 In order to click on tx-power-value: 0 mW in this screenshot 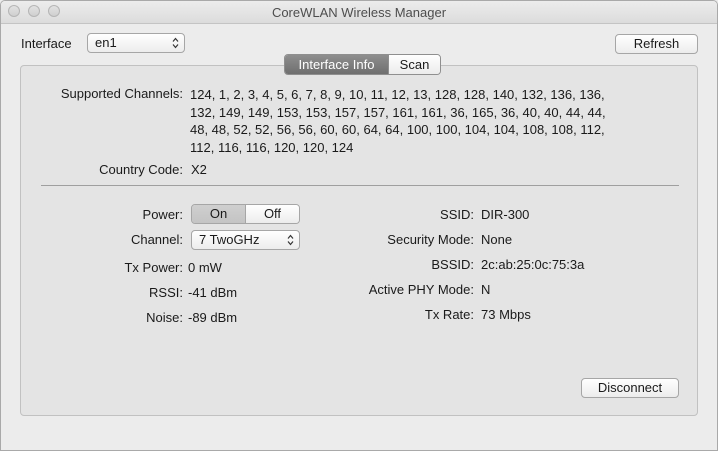, I will do `click(205, 267)`.